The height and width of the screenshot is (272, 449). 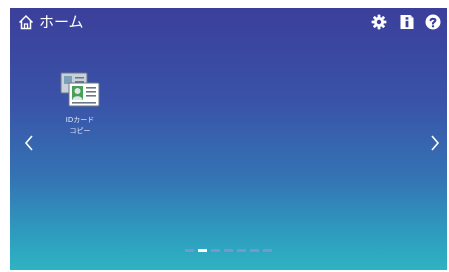 What do you see at coordinates (80, 89) in the screenshot?
I see `id-card-icon` at bounding box center [80, 89].